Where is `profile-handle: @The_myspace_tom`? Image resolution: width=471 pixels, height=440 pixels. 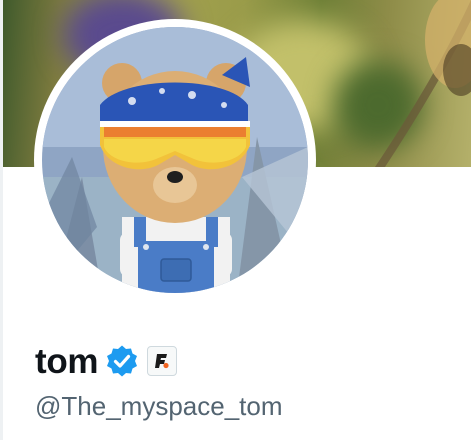
profile-handle: @The_myspace_tom is located at coordinates (159, 406).